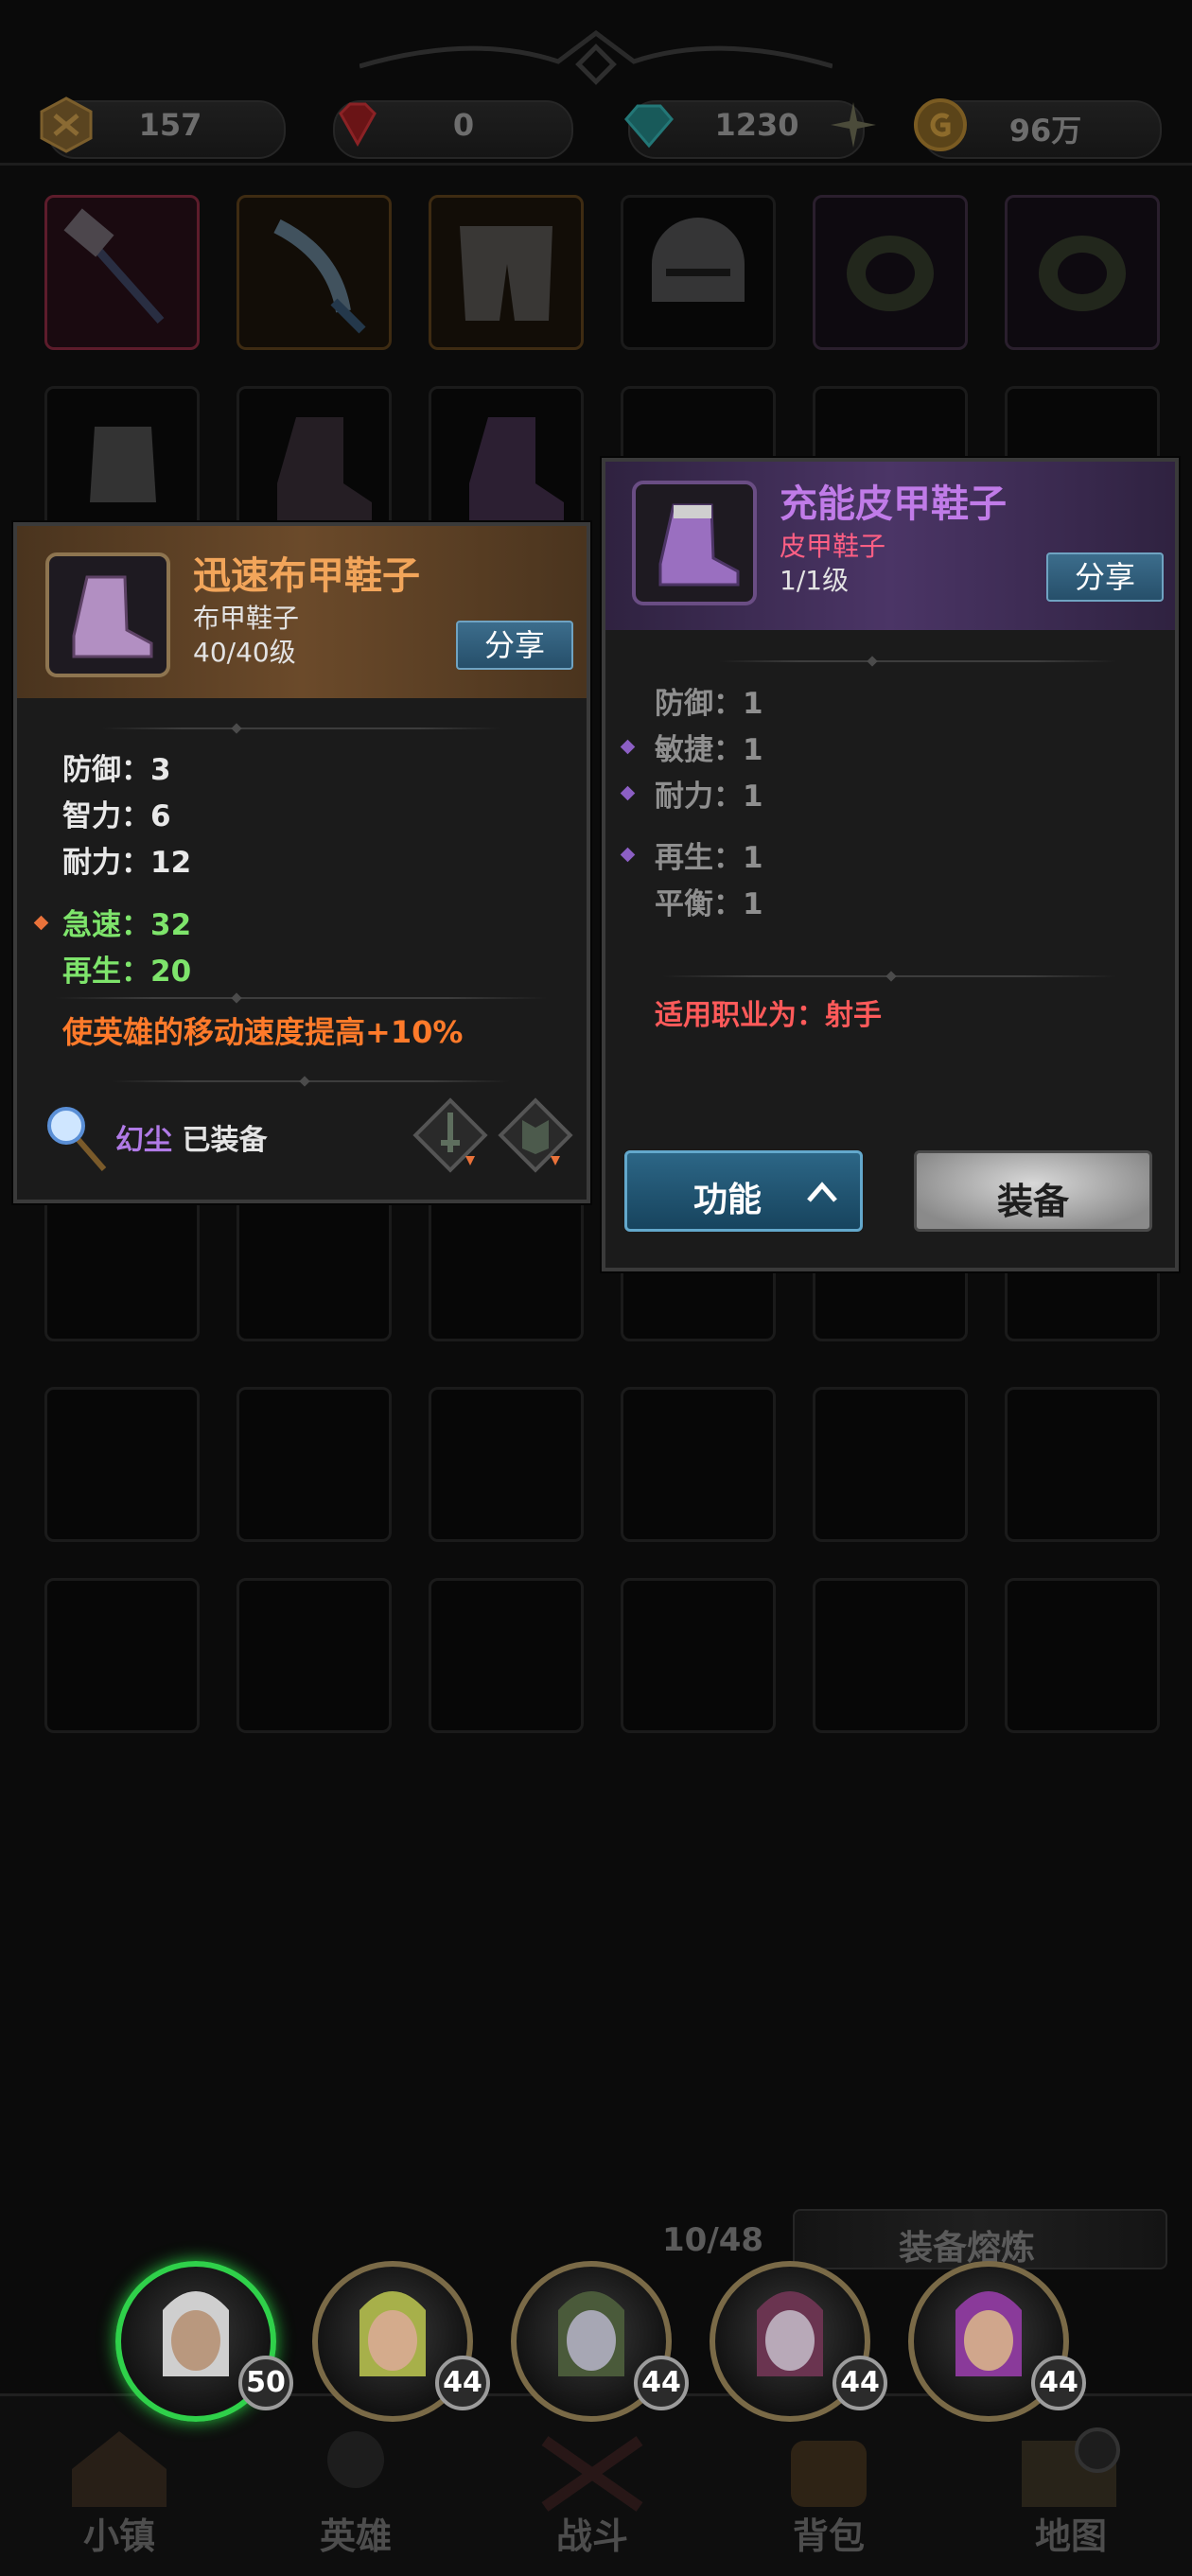 The height and width of the screenshot is (2576, 1192). Describe the element at coordinates (756, 125) in the screenshot. I see `diamond-value: 1230` at that location.